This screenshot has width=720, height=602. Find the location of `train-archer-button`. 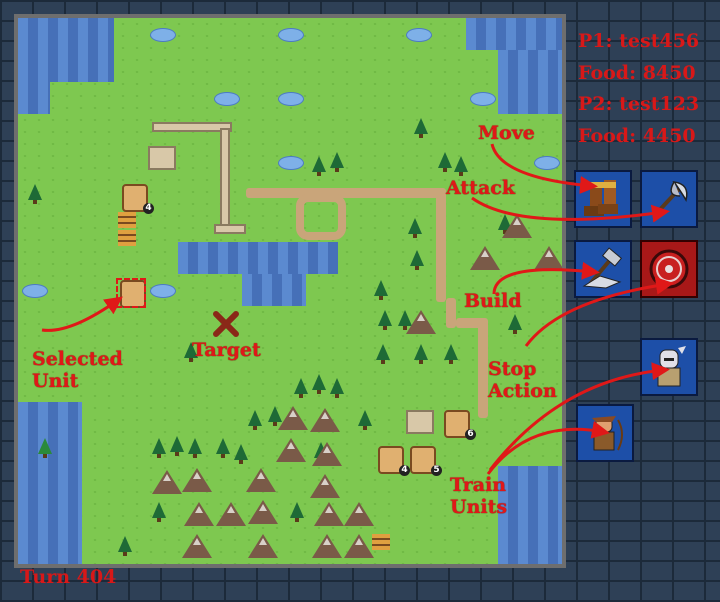

train-archer-button is located at coordinates (605, 433).